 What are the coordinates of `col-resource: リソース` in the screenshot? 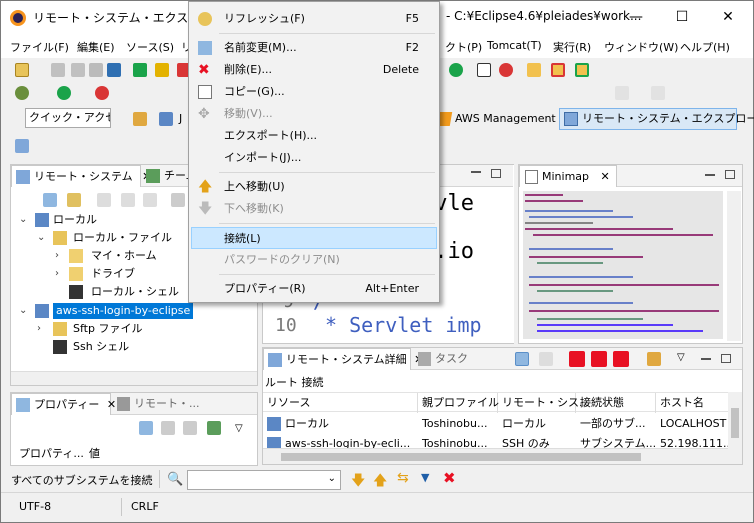 It's located at (340, 403).